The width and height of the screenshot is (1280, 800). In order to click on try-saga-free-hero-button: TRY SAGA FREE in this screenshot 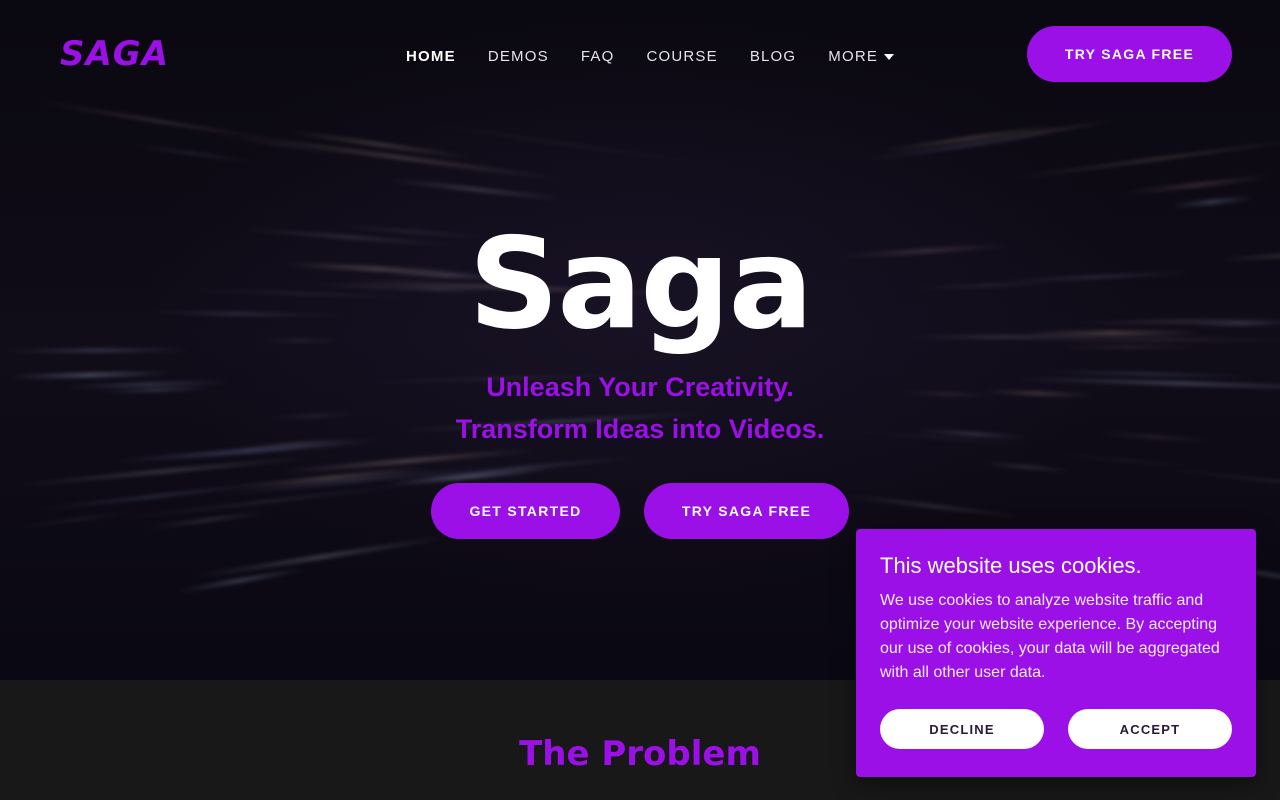, I will do `click(746, 511)`.